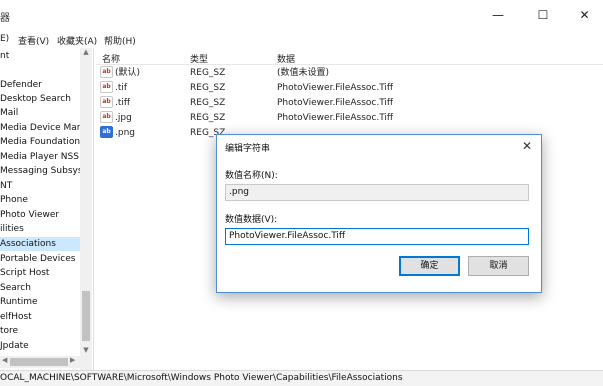 This screenshot has height=386, width=603. I want to click on maximize-button: ☐, so click(543, 15).